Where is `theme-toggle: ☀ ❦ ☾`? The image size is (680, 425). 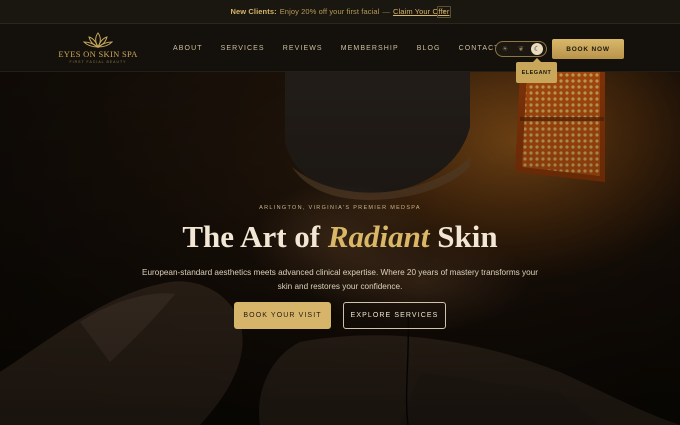 theme-toggle: ☀ ❦ ☾ is located at coordinates (521, 49).